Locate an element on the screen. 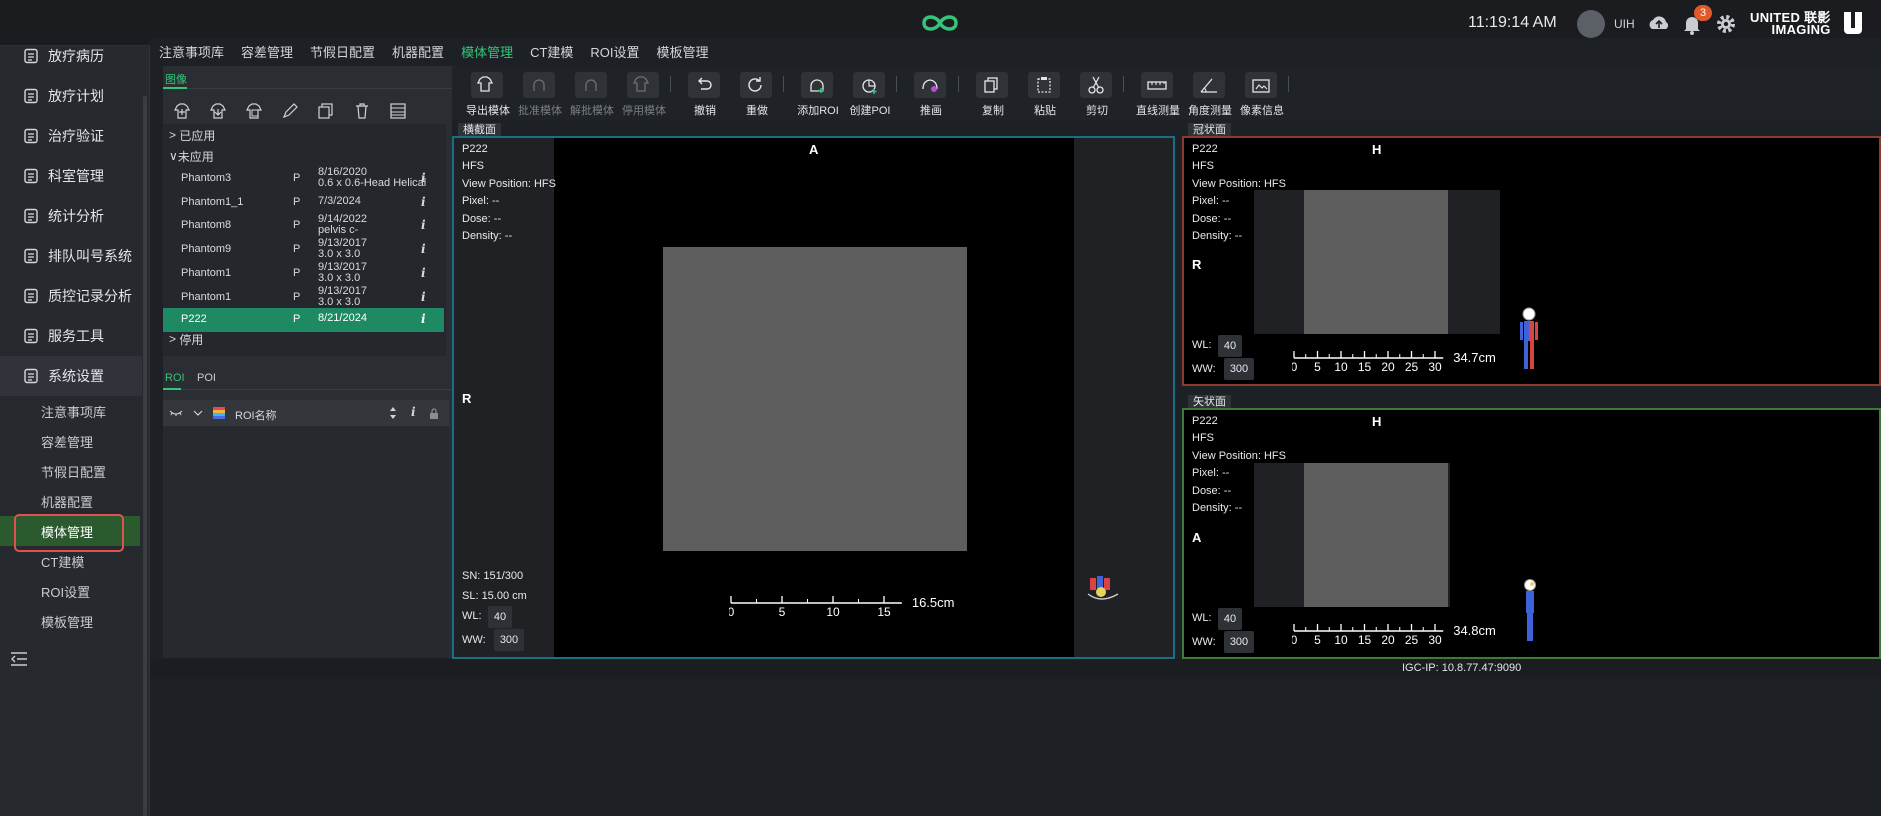 The width and height of the screenshot is (1881, 816). sagittal-wl-value: 40 is located at coordinates (1230, 619).